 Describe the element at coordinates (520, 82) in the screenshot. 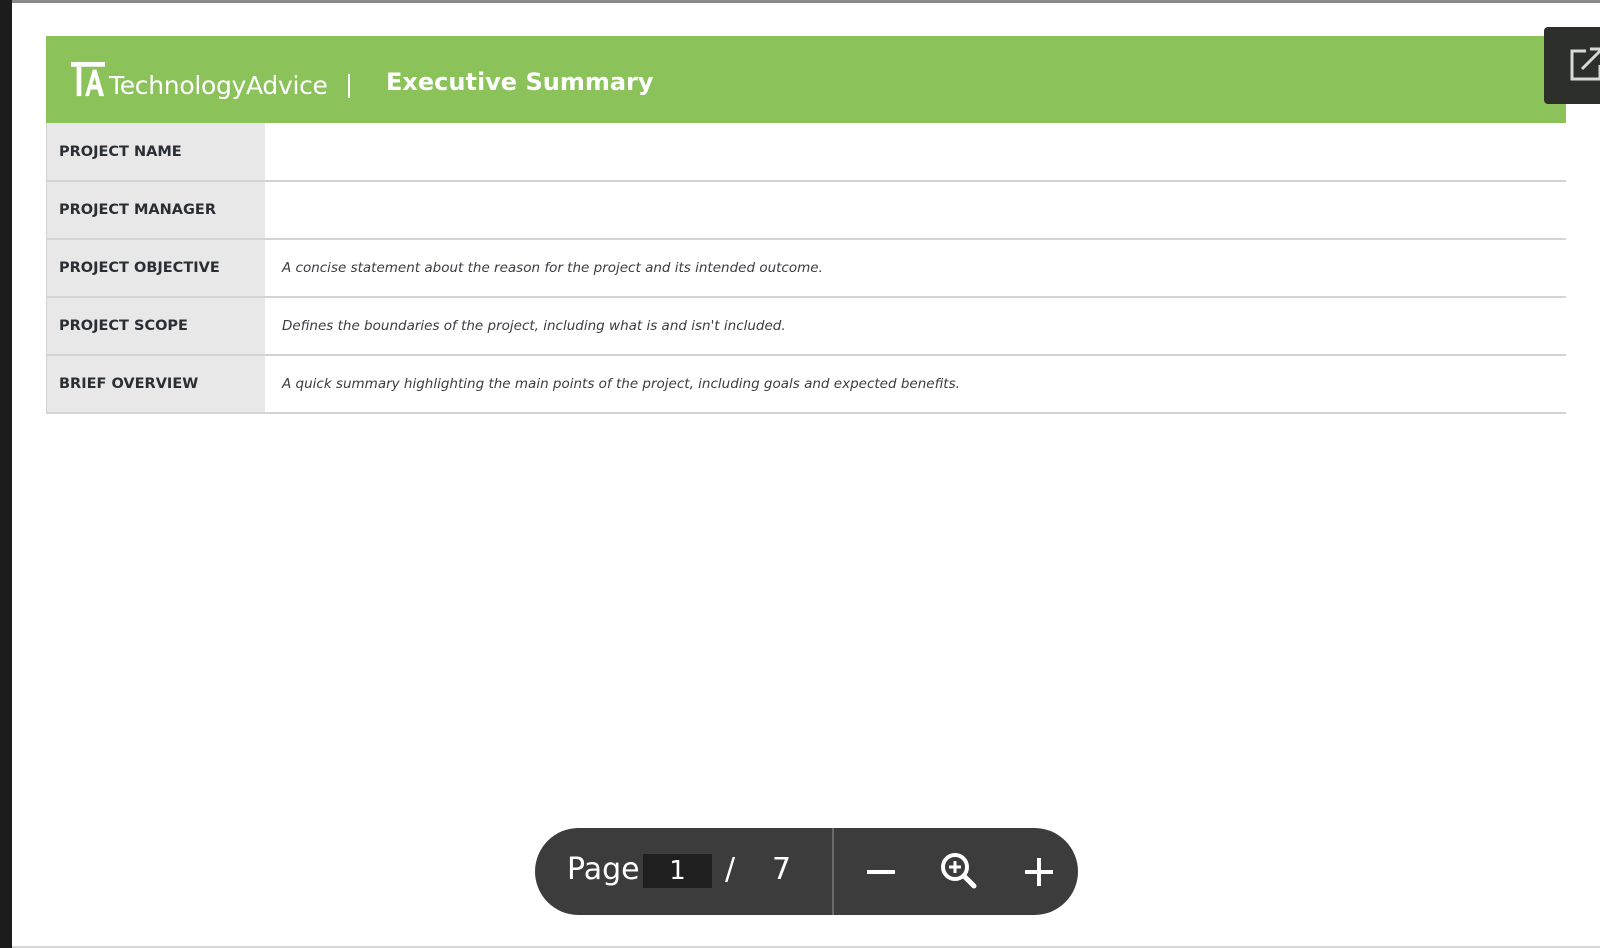

I see `document-title: Executive Summary` at that location.